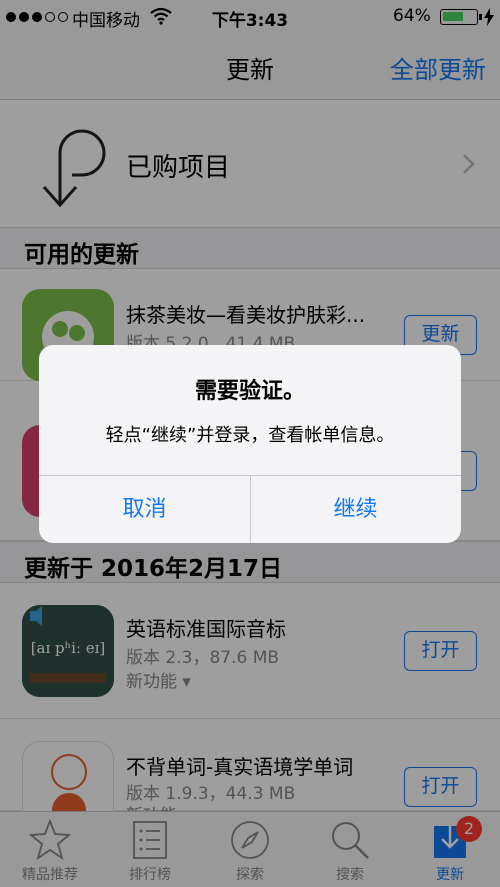 The image size is (500, 887). I want to click on alert-message: 轻点“继续”并登录，查看帐单信息。, so click(250, 435).